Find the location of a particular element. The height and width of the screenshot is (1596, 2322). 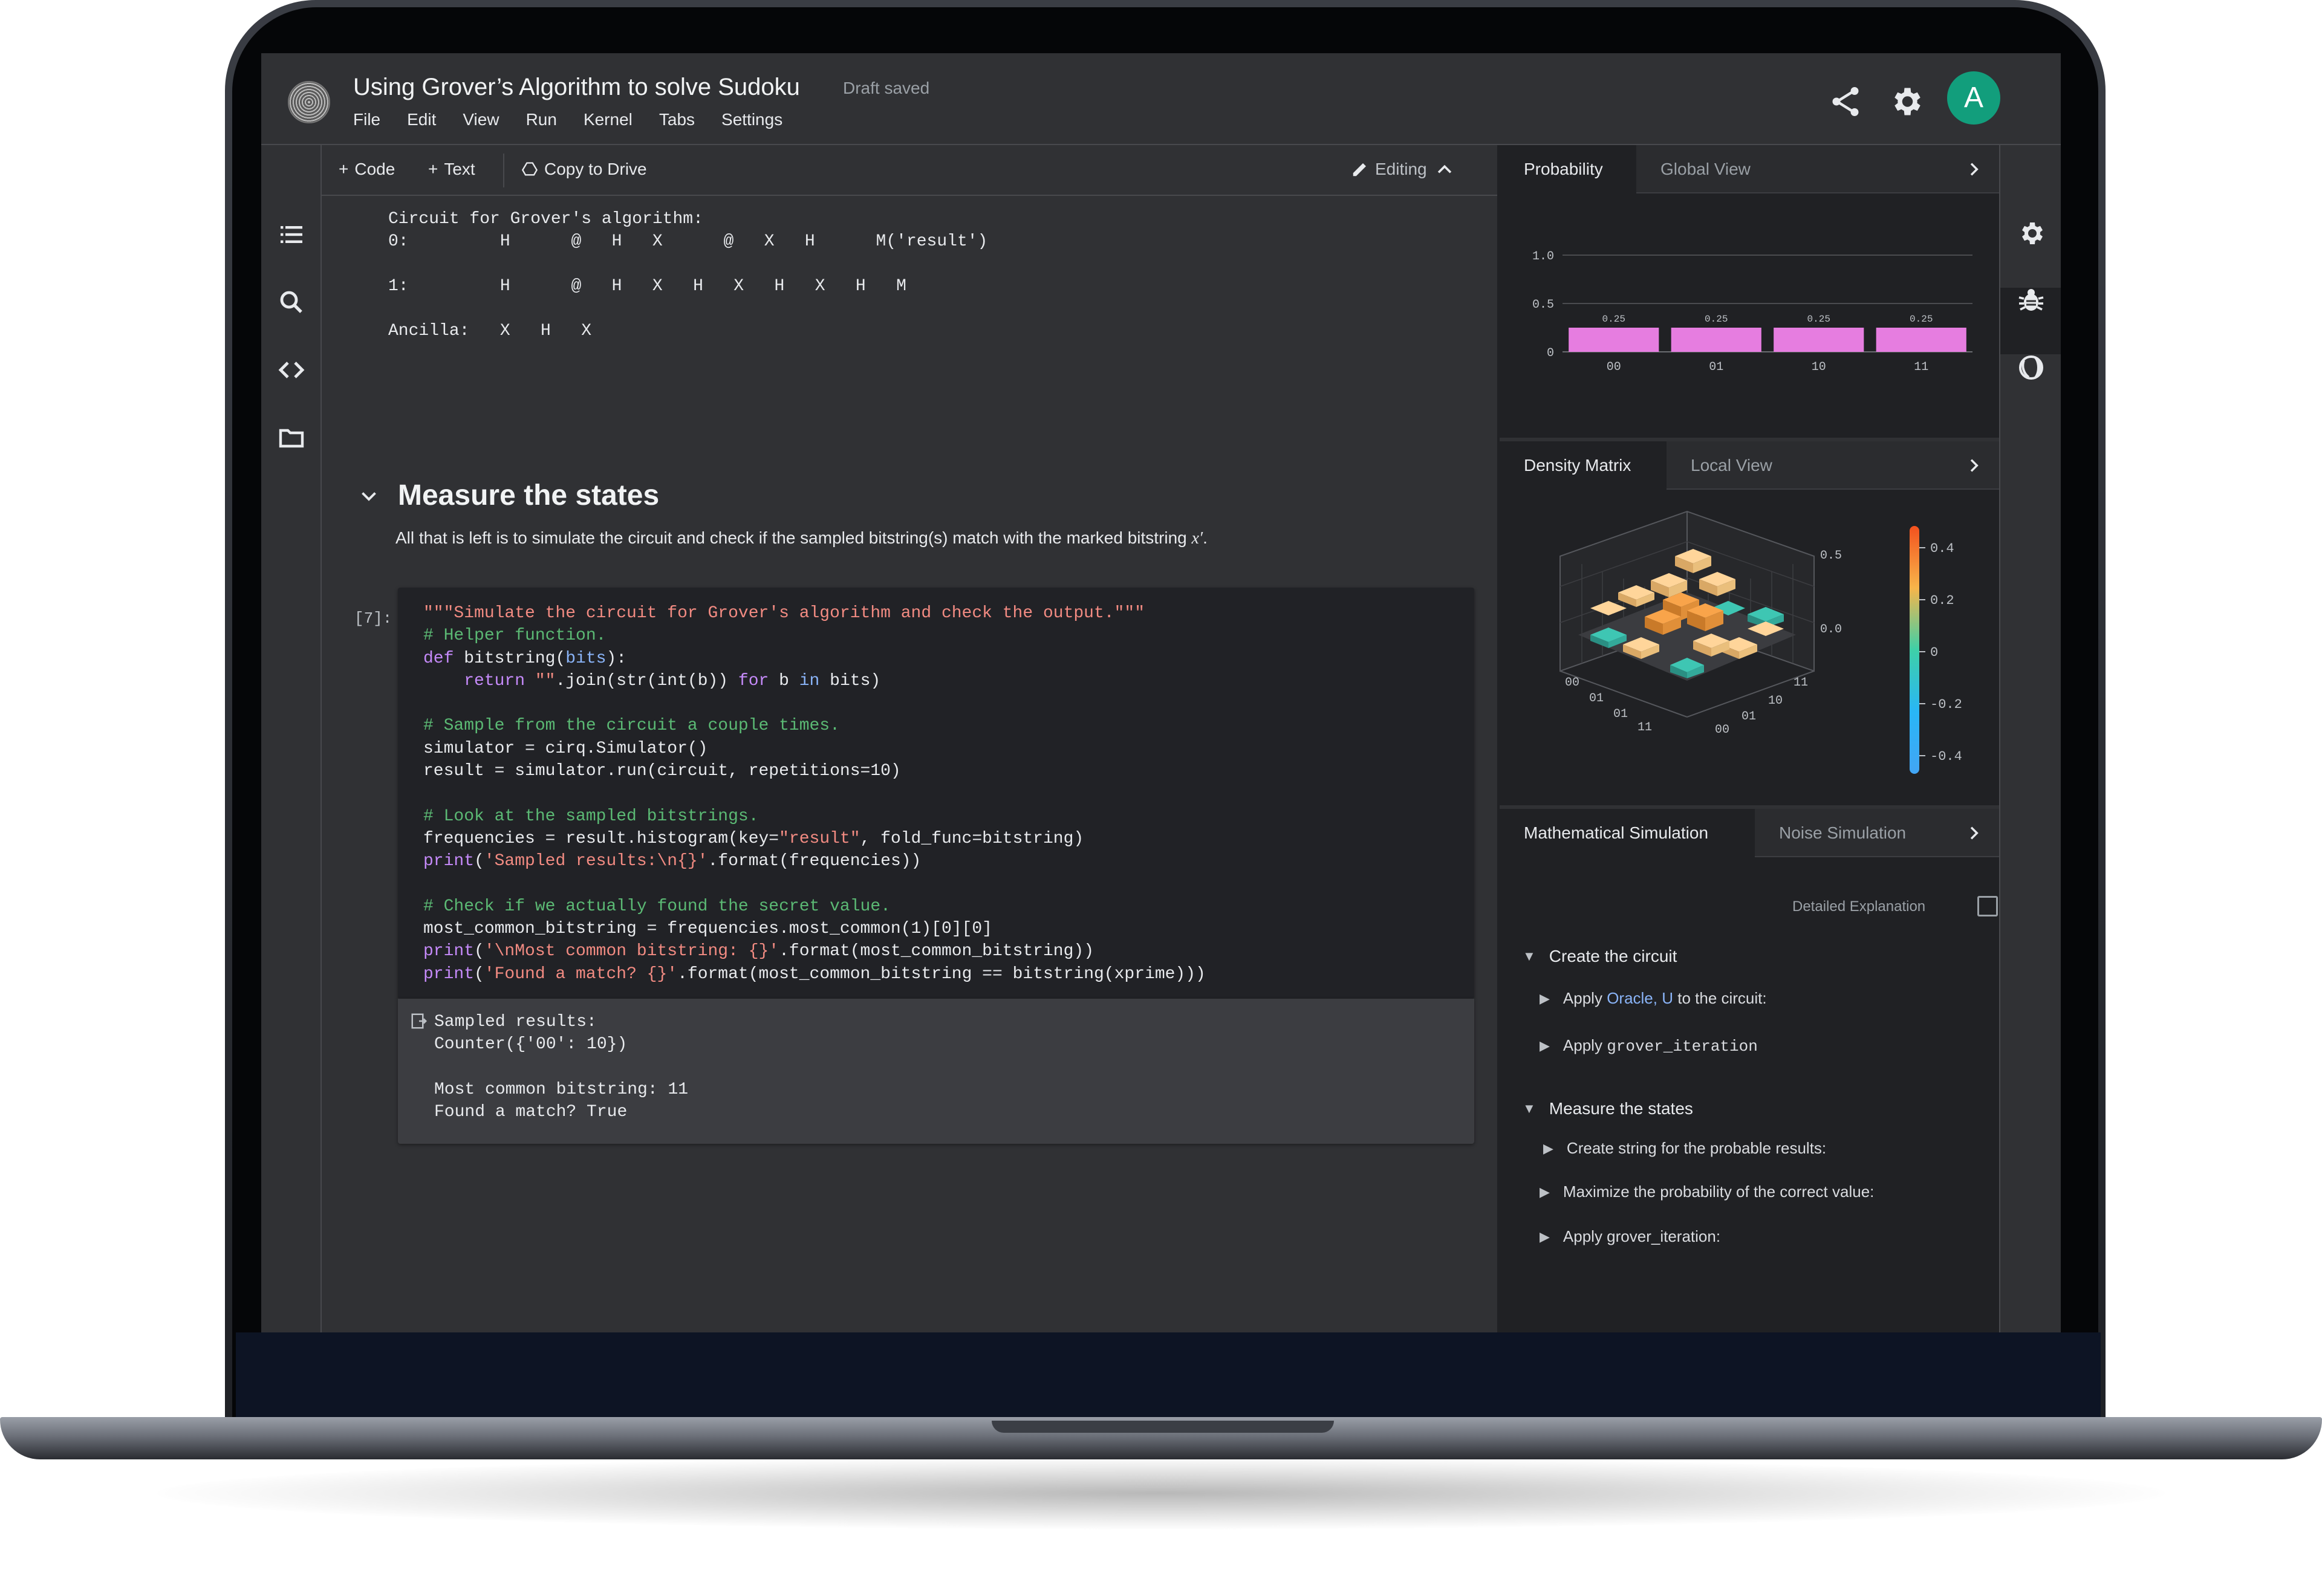

editing-mode-label: Editing is located at coordinates (1401, 169).